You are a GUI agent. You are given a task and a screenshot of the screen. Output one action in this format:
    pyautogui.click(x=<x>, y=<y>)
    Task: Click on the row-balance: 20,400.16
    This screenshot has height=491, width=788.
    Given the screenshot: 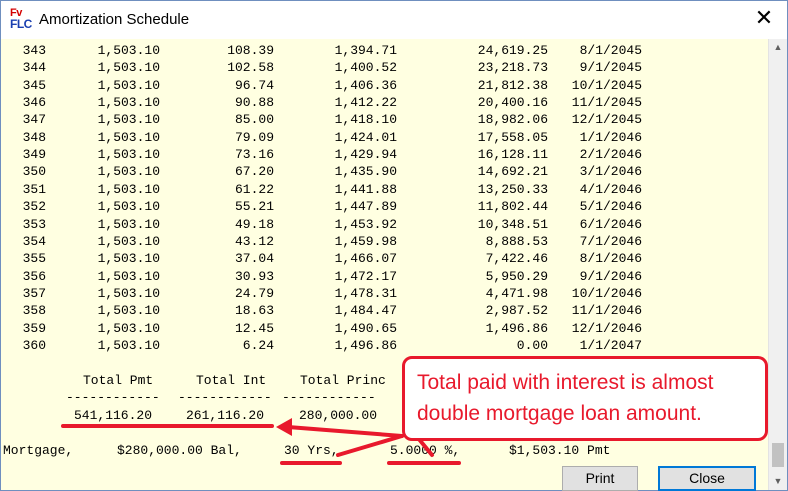 What is the action you would take?
    pyautogui.click(x=513, y=103)
    